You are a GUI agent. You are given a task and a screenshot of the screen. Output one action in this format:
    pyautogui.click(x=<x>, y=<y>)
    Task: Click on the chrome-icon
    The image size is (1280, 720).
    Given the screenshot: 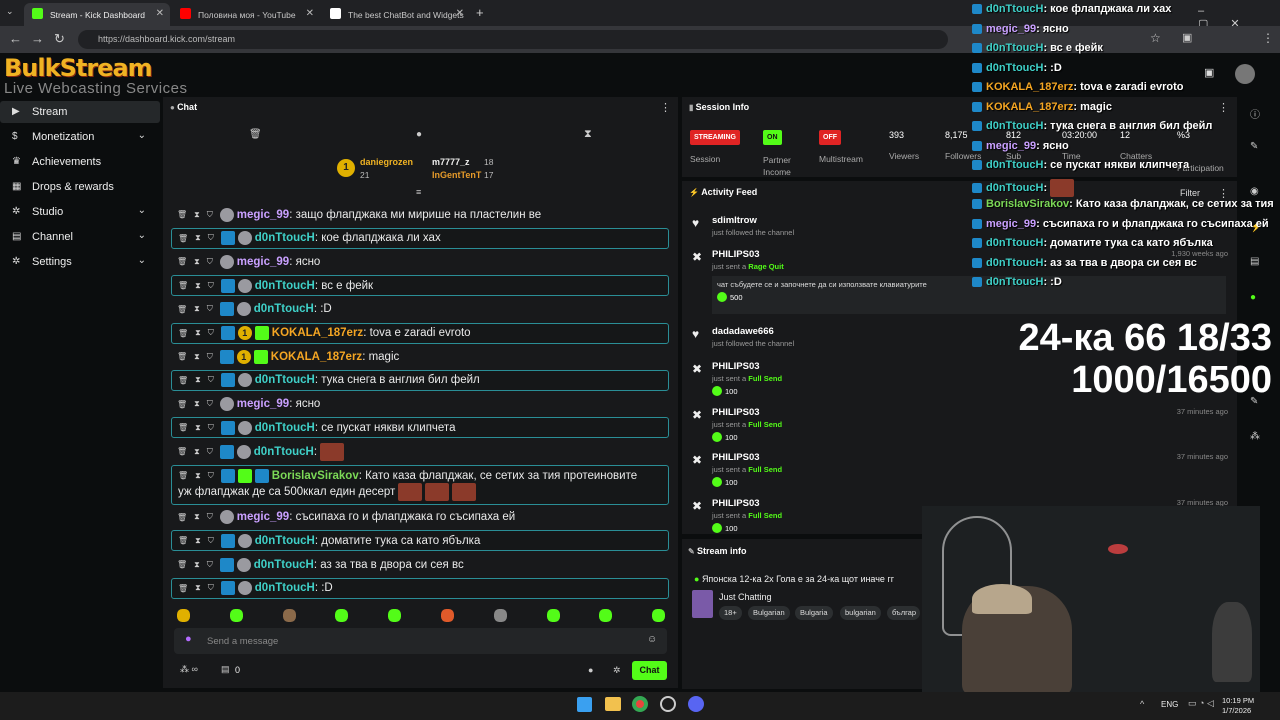 What is the action you would take?
    pyautogui.click(x=640, y=704)
    